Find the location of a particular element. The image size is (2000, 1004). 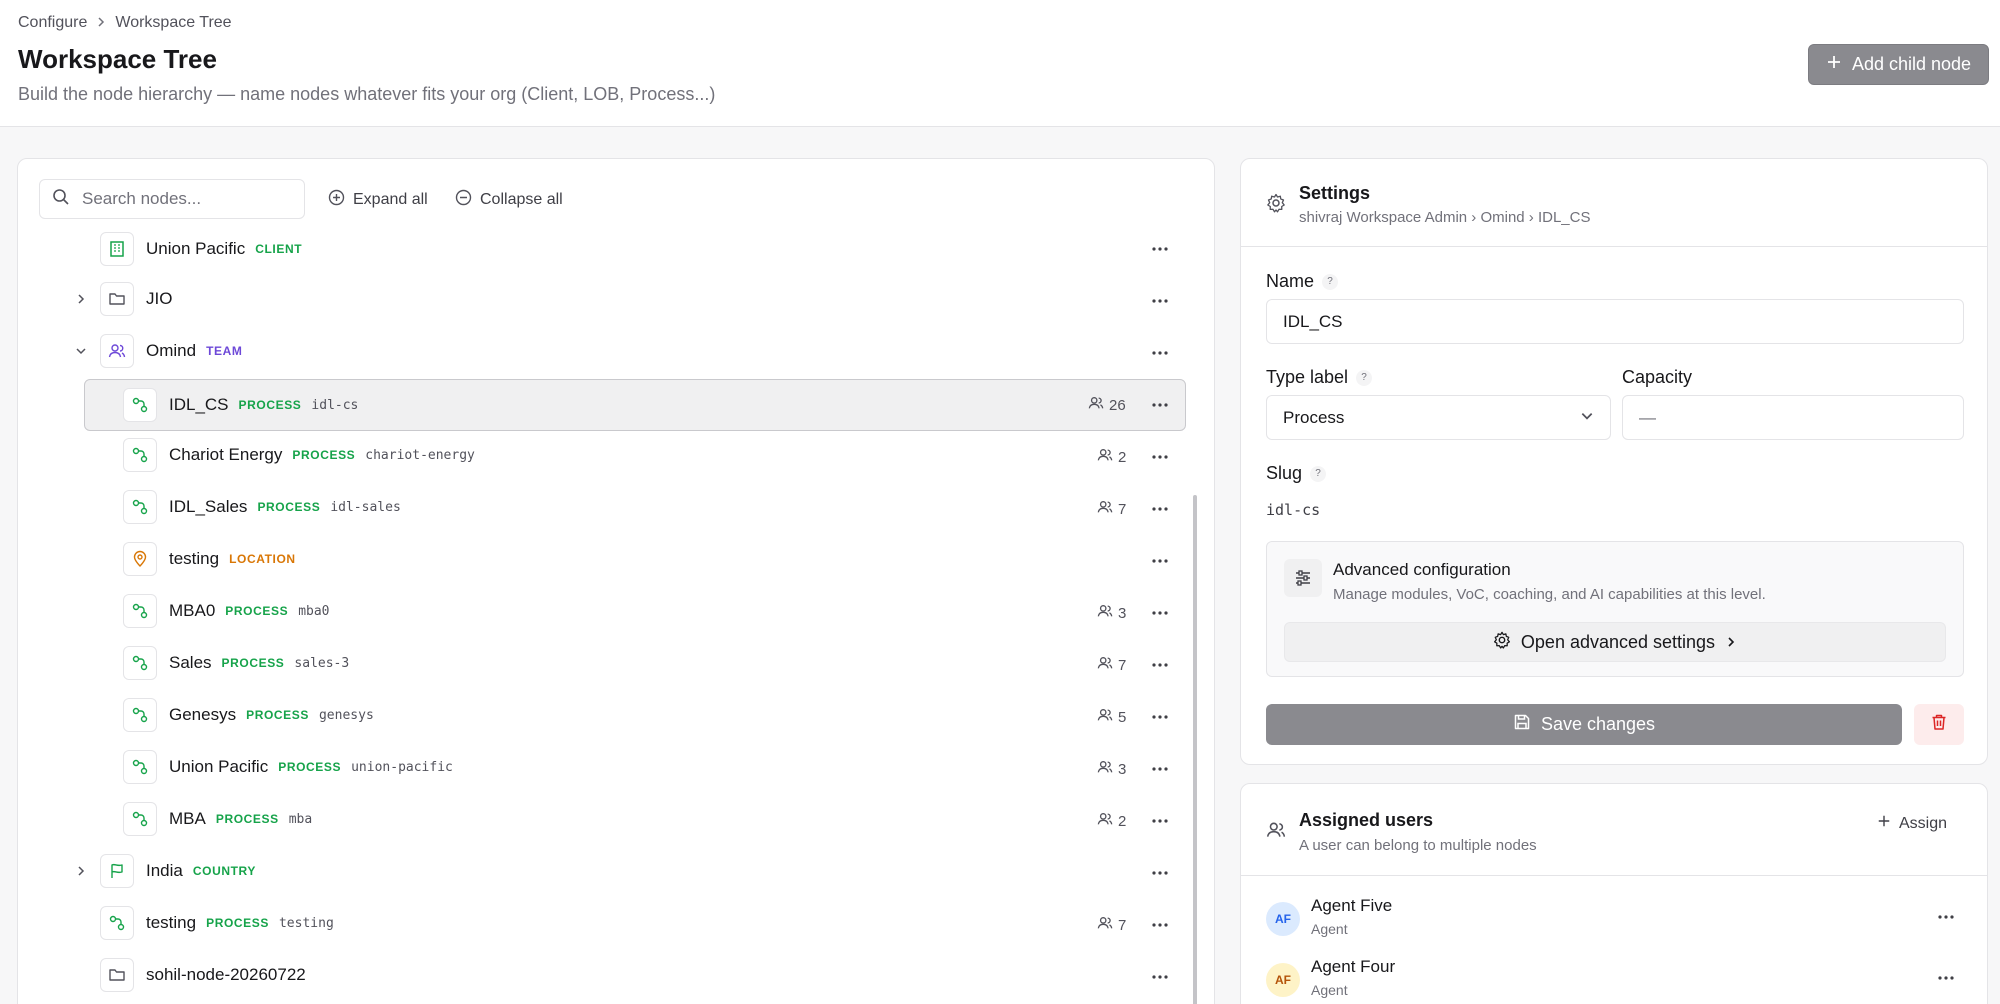

add-child-node-button: Add child node is located at coordinates (1898, 64).